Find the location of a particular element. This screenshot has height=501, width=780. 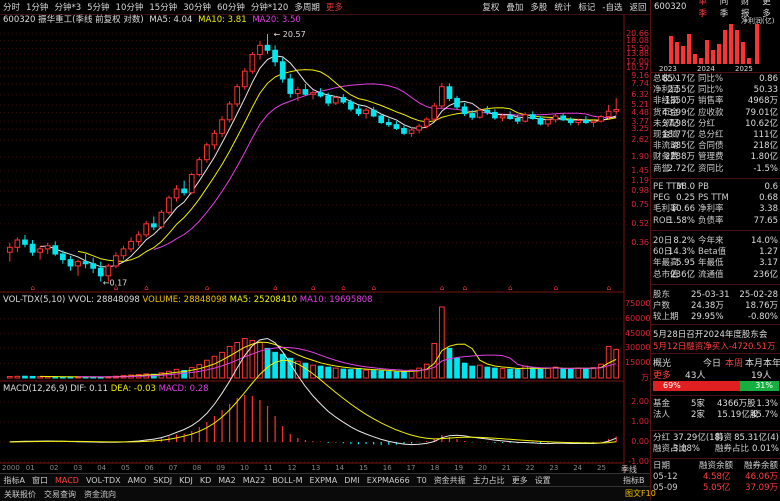

indicator-tab-15: 资金共振 is located at coordinates (449, 480).